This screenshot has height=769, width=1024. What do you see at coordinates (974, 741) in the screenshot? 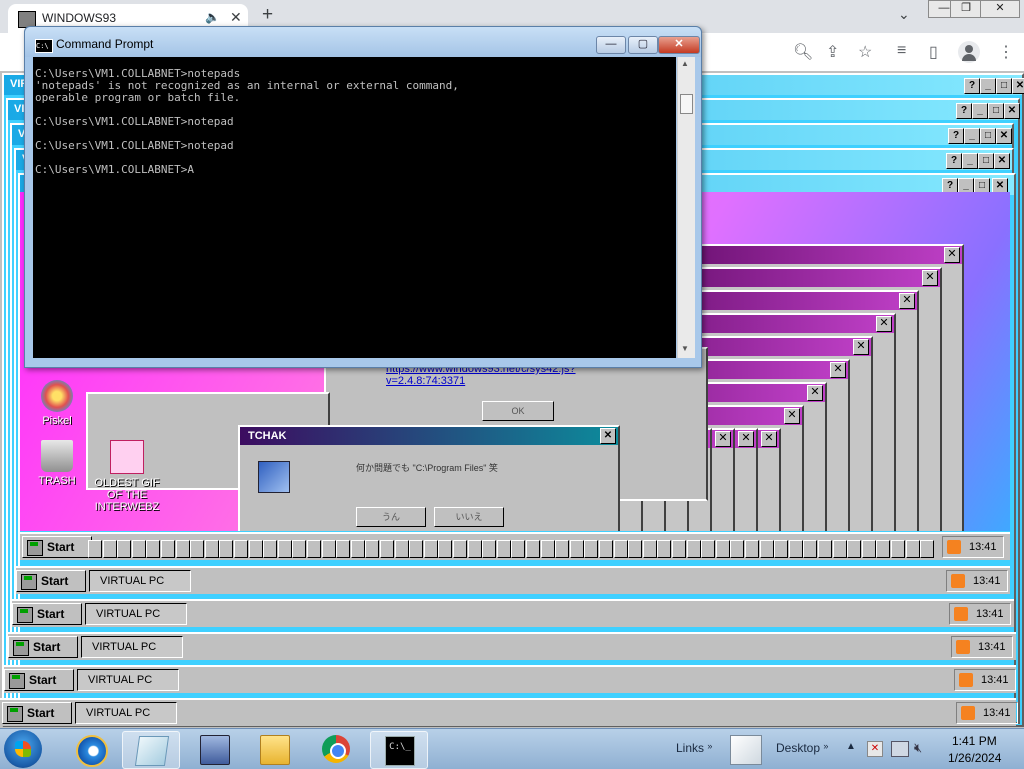
I see `system-clock-time: 1:41 PM` at bounding box center [974, 741].